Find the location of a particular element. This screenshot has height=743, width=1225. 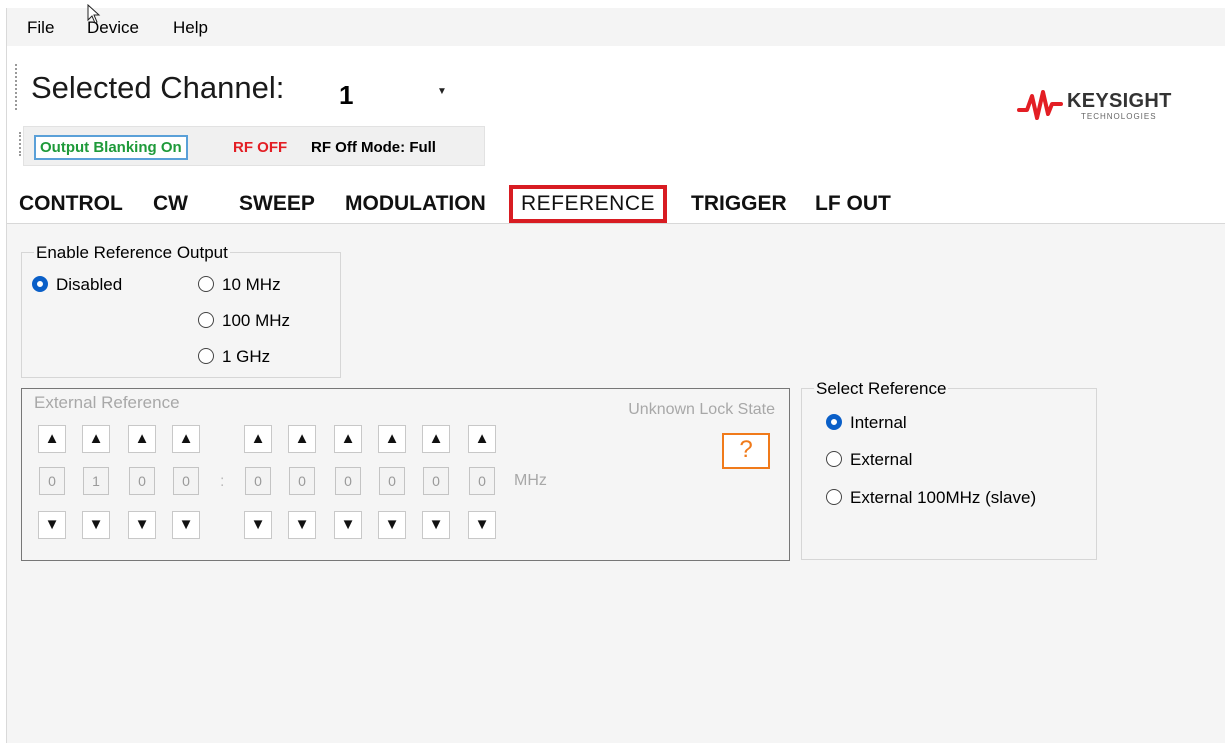

lock-state-label: Unknown Lock State is located at coordinates (701, 409).